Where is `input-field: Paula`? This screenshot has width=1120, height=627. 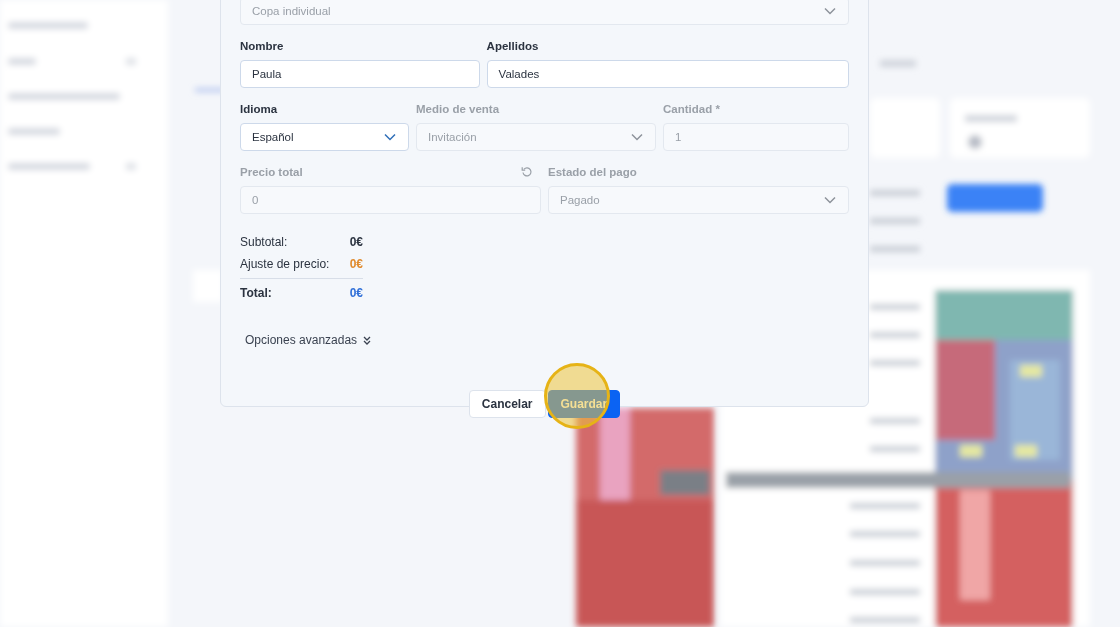 input-field: Paula is located at coordinates (360, 74).